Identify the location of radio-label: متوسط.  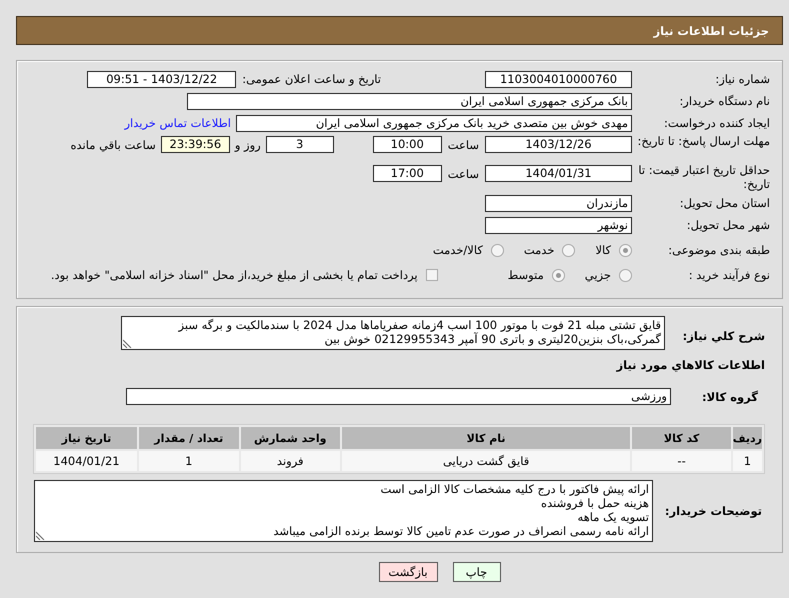
(526, 275).